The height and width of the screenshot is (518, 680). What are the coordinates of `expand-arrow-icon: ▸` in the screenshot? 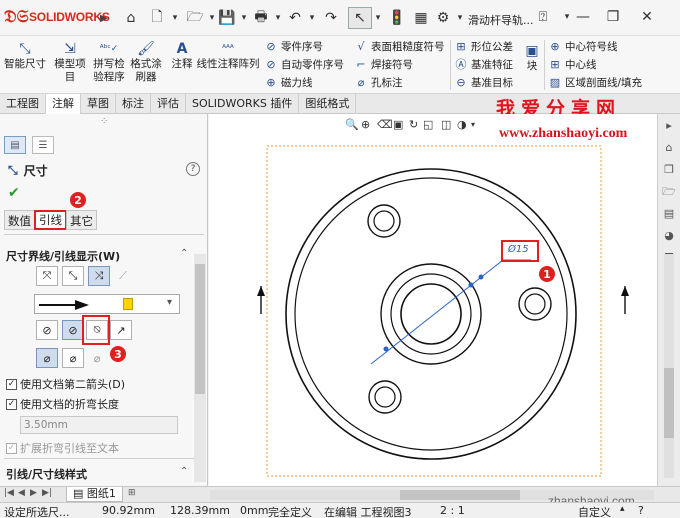 It's located at (669, 126).